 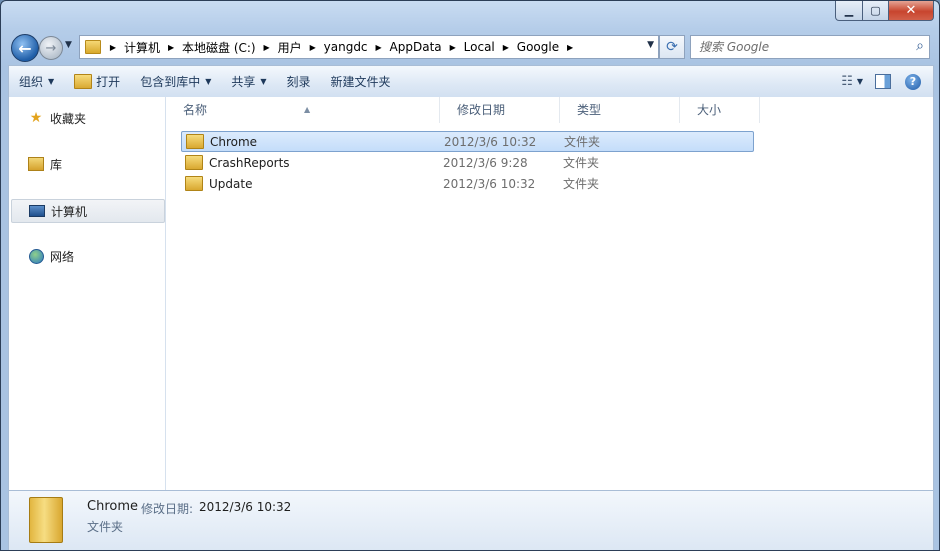 What do you see at coordinates (83, 81) in the screenshot?
I see `open-folder-icon` at bounding box center [83, 81].